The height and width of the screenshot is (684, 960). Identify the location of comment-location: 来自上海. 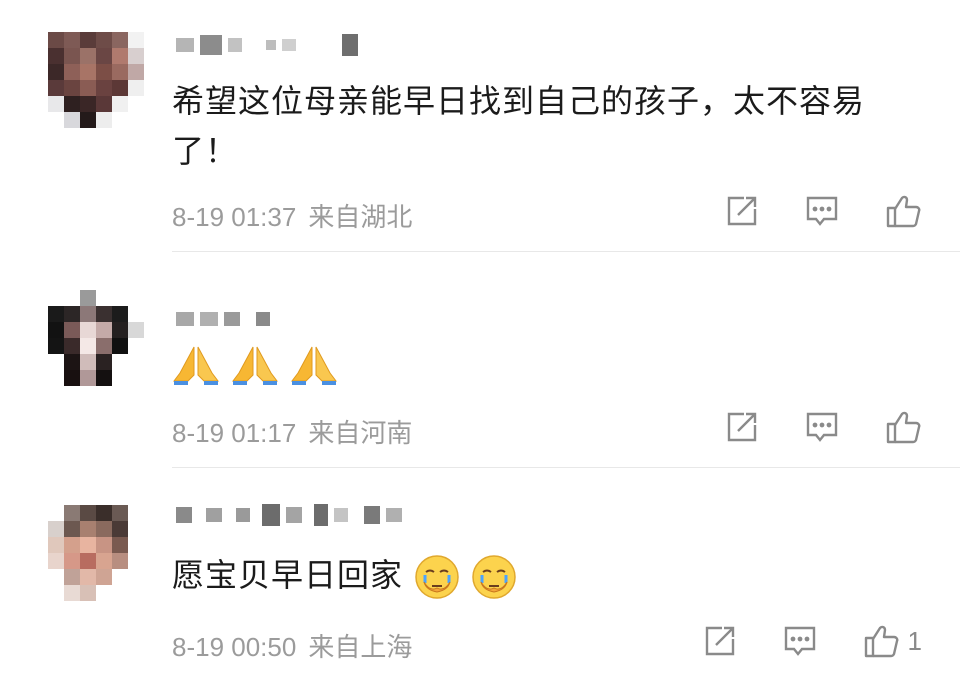
(360, 647).